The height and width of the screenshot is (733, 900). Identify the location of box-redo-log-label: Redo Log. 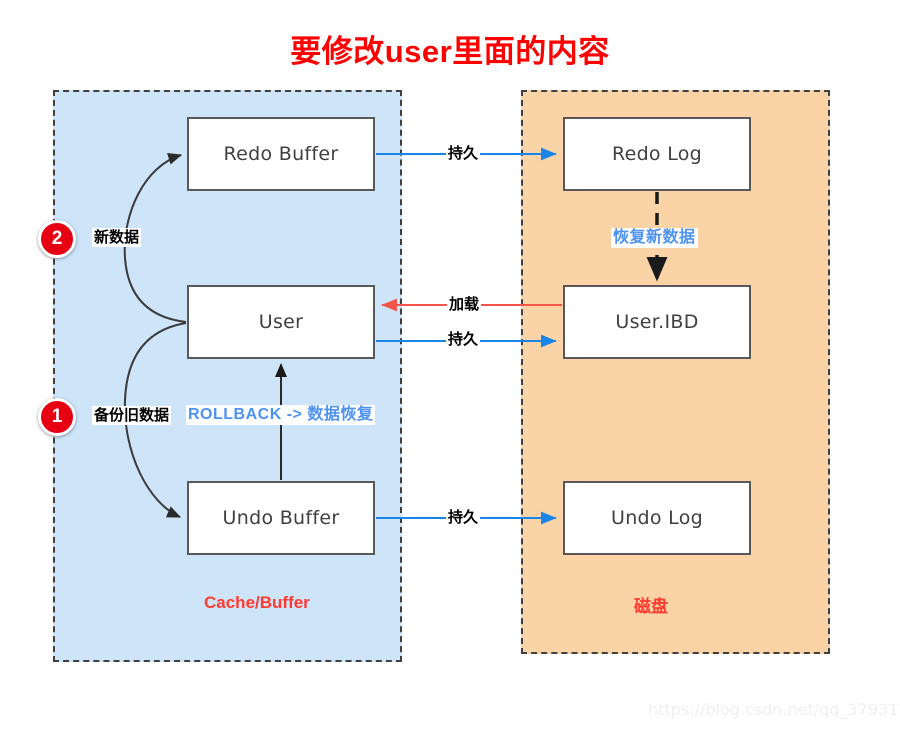
(657, 154).